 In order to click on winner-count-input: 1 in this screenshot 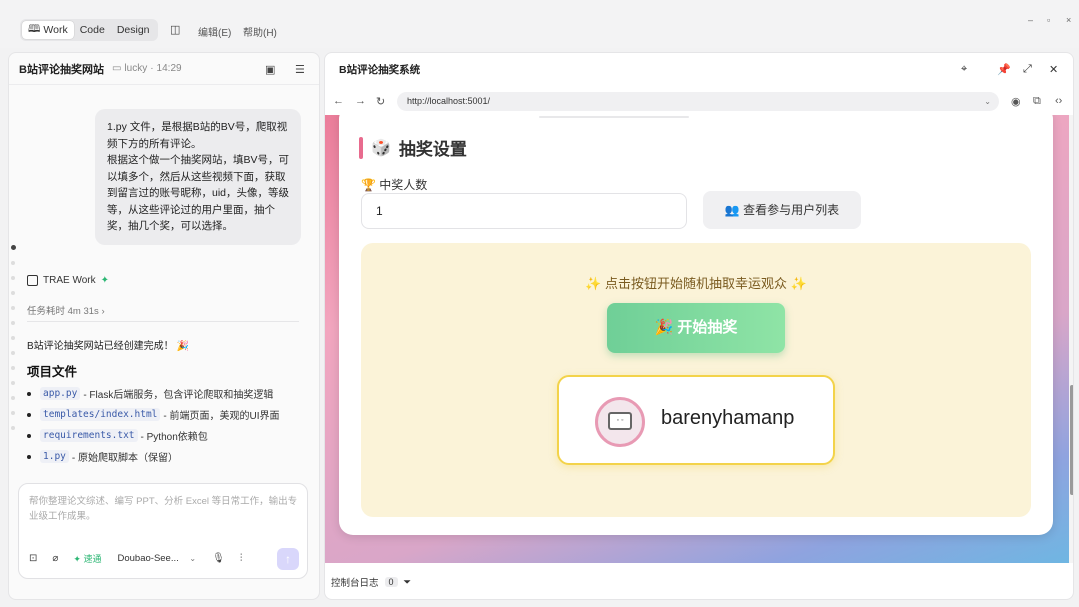, I will do `click(524, 211)`.